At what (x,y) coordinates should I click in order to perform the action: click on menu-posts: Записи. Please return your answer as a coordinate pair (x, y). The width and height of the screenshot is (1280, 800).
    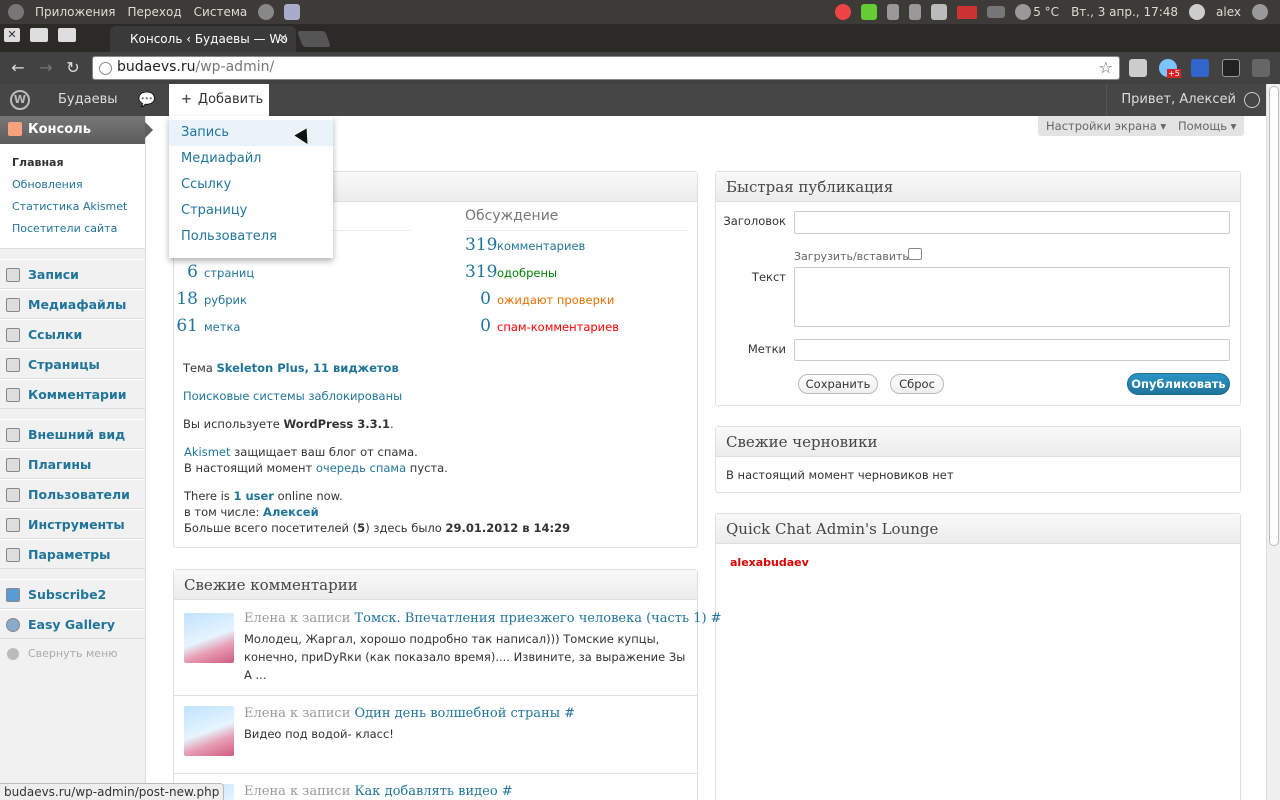
    Looking at the image, I should click on (72, 274).